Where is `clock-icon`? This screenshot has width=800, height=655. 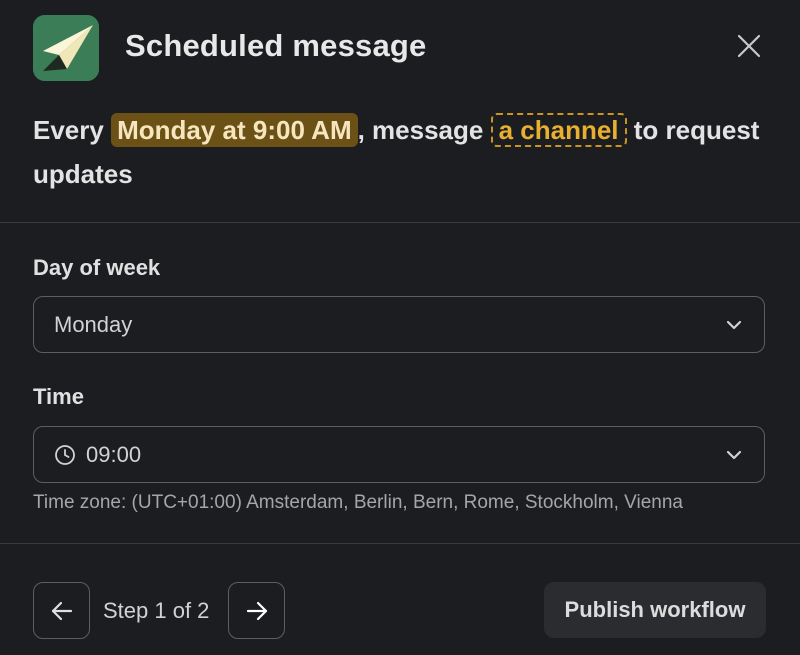 clock-icon is located at coordinates (65, 455).